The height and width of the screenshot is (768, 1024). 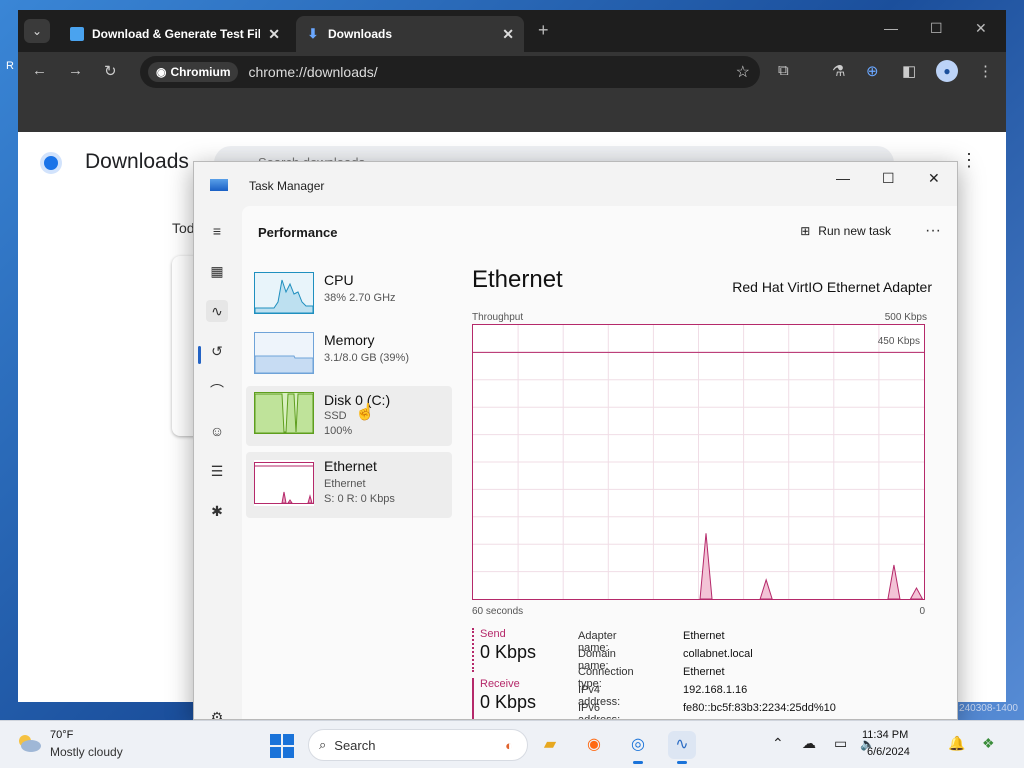 I want to click on site-chip-label: Chromium, so click(x=200, y=72).